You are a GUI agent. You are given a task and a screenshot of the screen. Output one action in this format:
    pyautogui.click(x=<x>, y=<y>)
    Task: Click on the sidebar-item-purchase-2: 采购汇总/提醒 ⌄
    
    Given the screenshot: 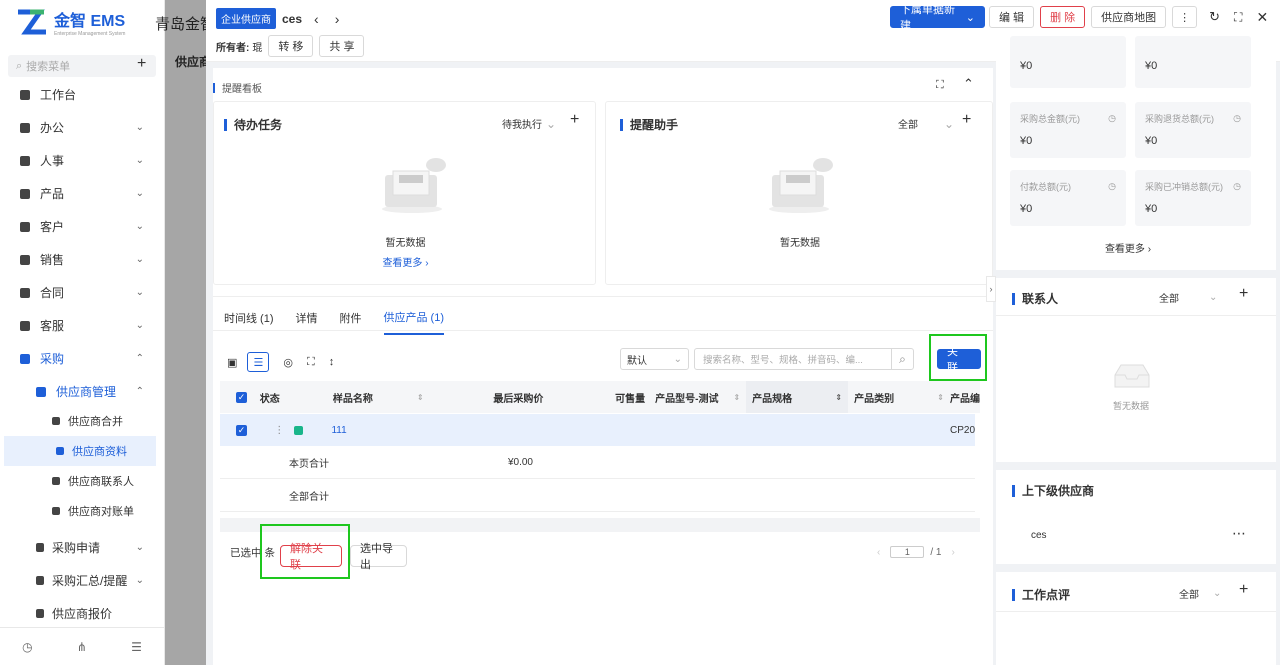 What is the action you would take?
    pyautogui.click(x=82, y=580)
    